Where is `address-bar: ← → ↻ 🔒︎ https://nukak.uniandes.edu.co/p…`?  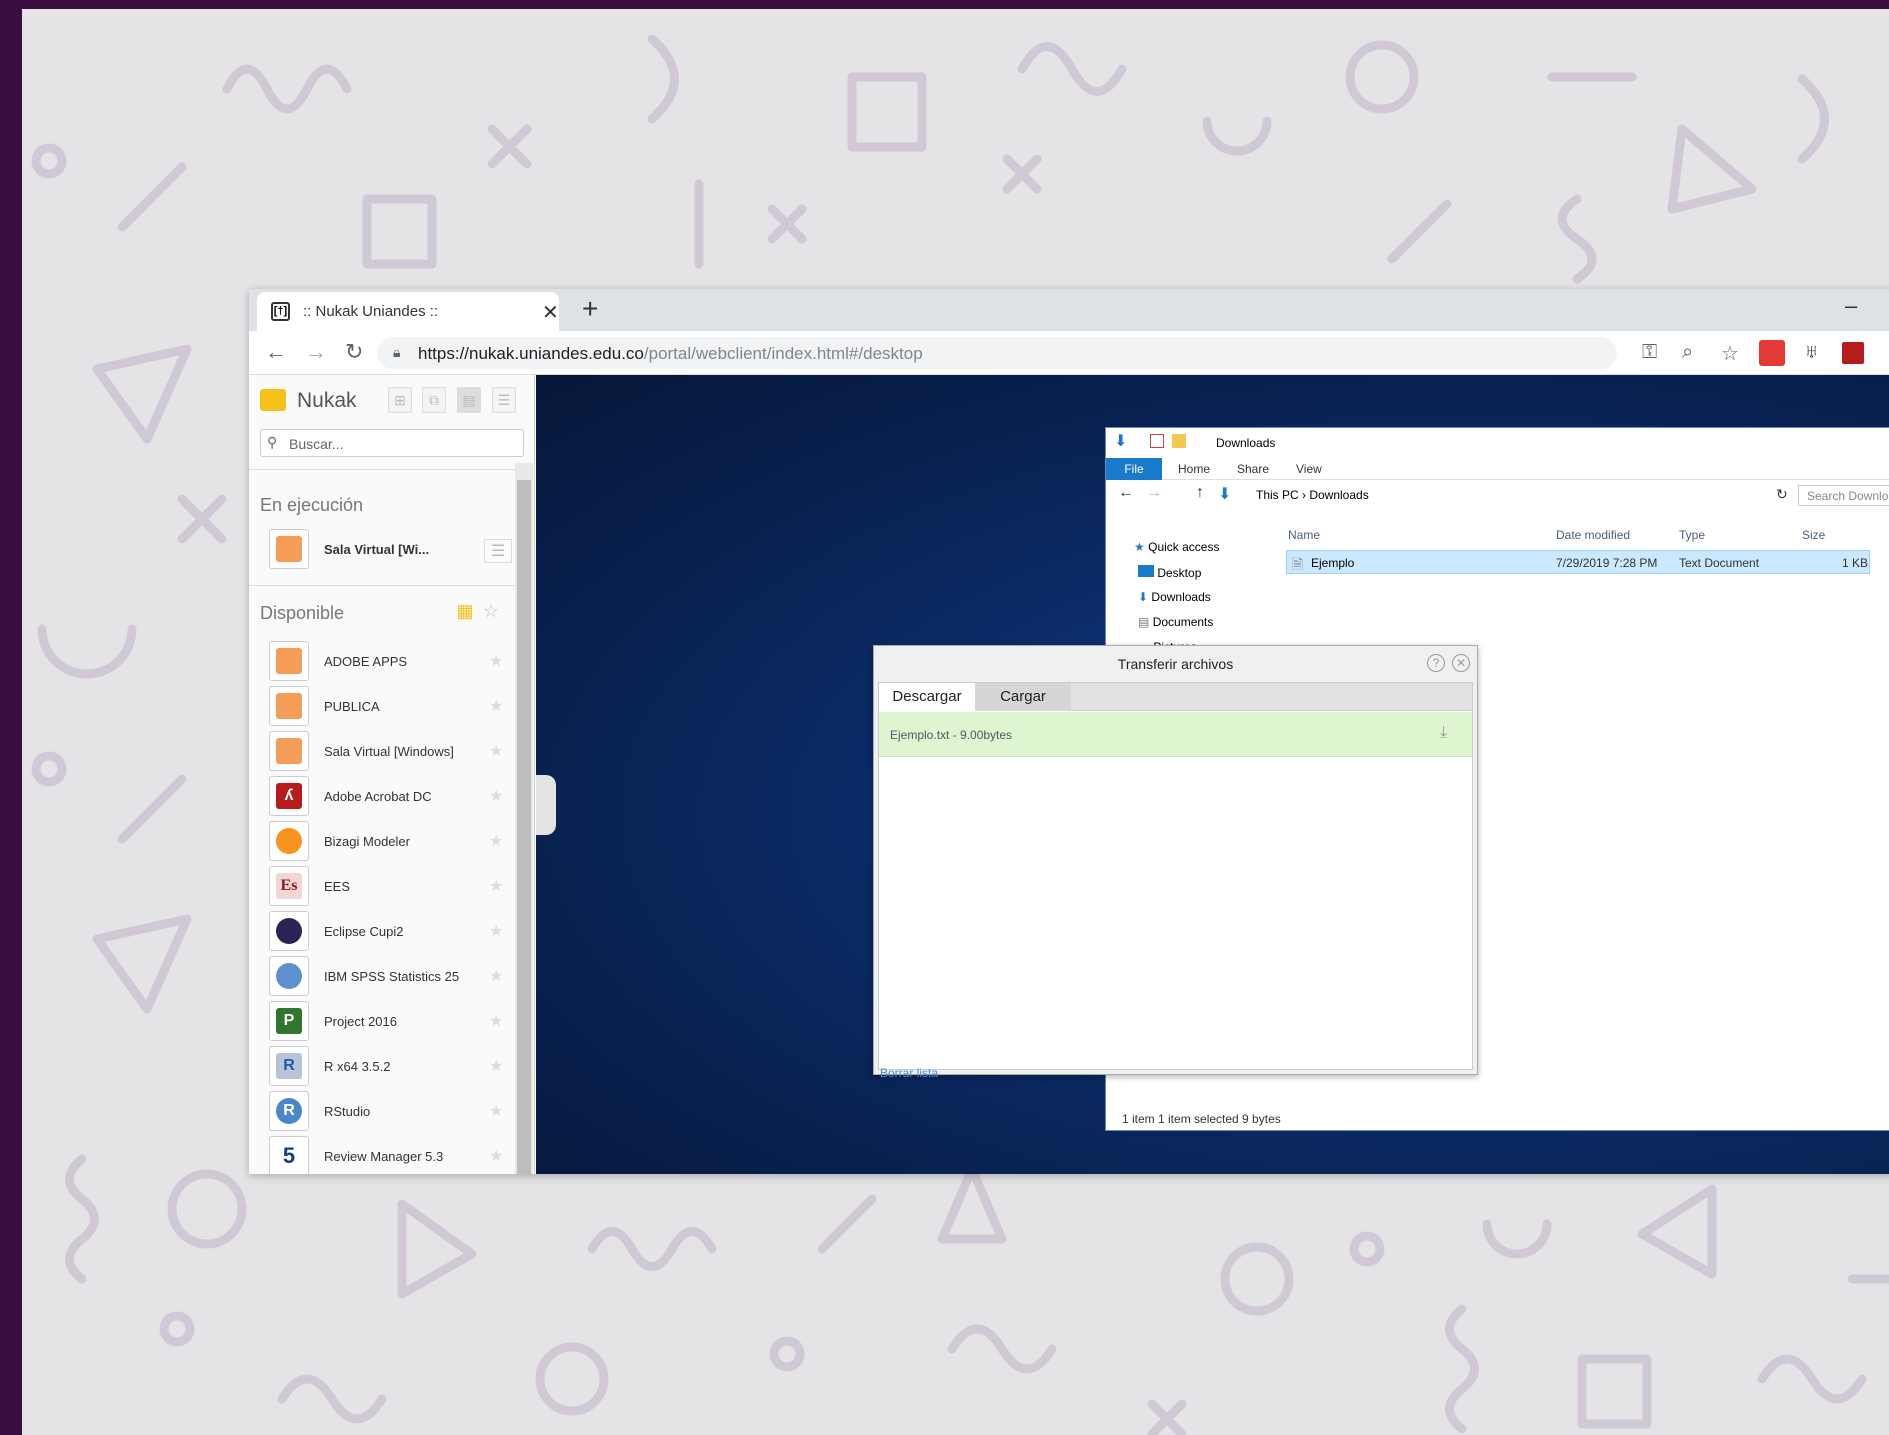 address-bar: ← → ↻ 🔒︎ https://nukak.uniandes.edu.co/p… is located at coordinates (1069, 353).